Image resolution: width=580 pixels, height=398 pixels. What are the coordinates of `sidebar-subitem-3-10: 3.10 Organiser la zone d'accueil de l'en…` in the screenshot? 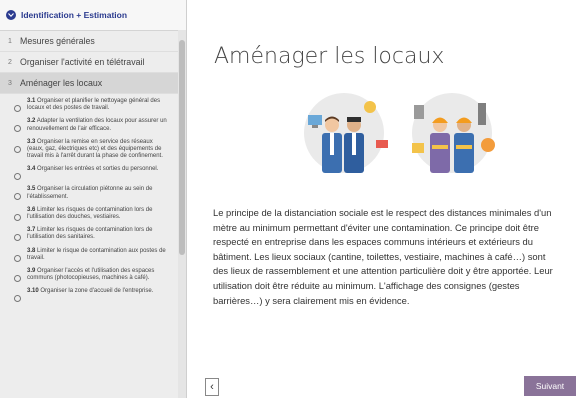 It's located at (93, 295).